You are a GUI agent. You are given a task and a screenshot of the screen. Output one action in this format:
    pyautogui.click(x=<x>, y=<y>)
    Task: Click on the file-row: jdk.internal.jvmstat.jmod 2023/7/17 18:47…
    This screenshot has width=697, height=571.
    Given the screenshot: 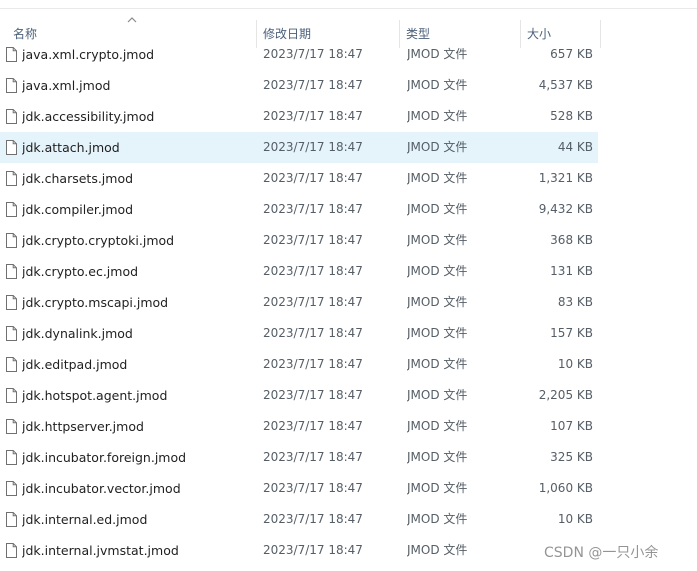 What is the action you would take?
    pyautogui.click(x=300, y=550)
    